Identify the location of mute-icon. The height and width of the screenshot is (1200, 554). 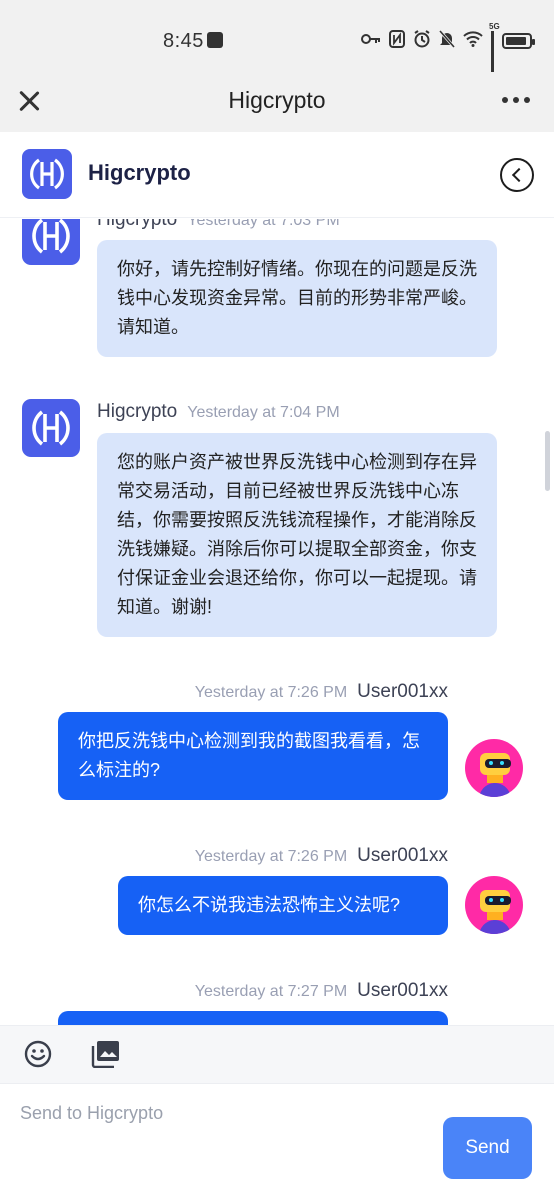
(447, 41).